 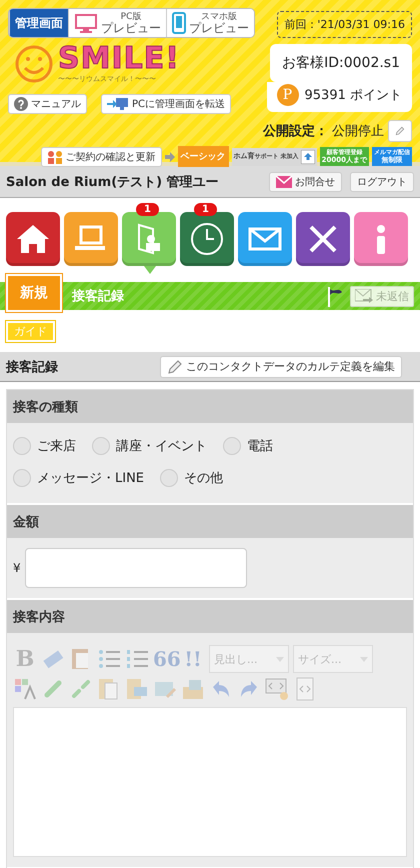 What do you see at coordinates (281, 367) in the screenshot?
I see `edit-definition-button: このコンタクトデータのカルテ定義を編集` at bounding box center [281, 367].